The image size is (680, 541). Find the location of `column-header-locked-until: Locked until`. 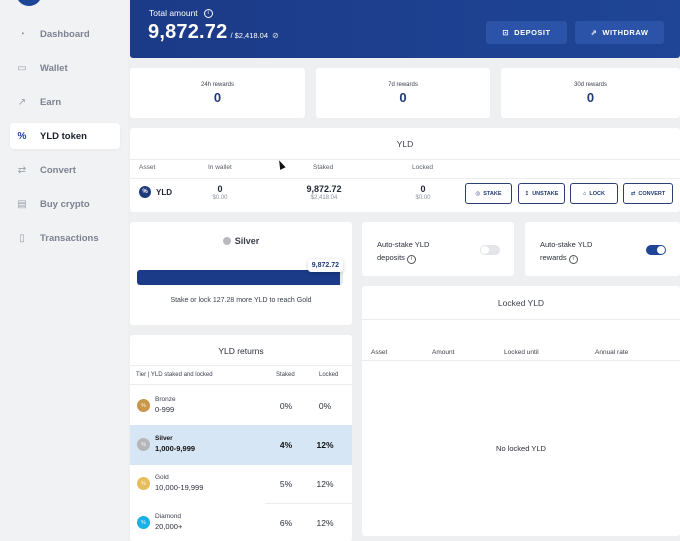

column-header-locked-until: Locked until is located at coordinates (521, 352).